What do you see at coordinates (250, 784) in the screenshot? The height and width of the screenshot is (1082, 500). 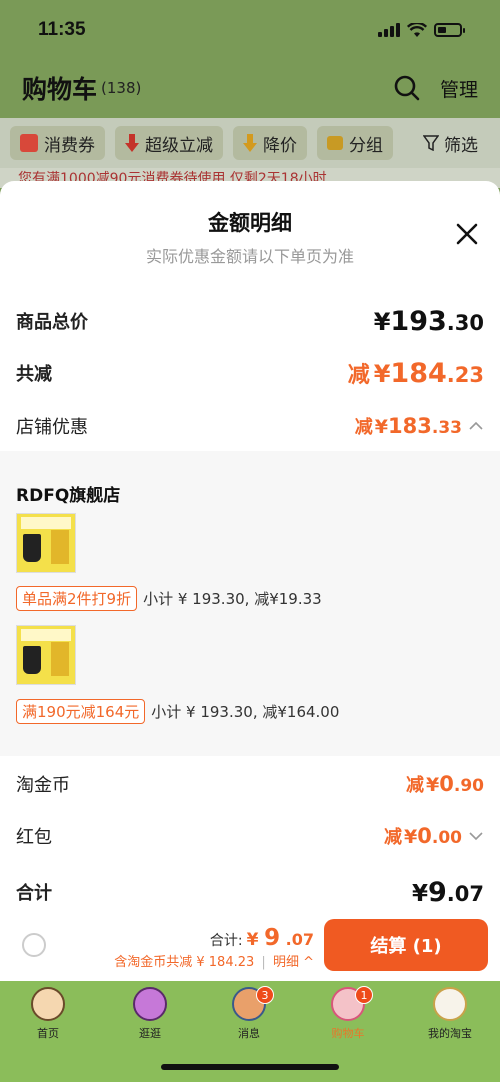 I see `coins-row: 淘金币 减 ¥ 0 .90` at bounding box center [250, 784].